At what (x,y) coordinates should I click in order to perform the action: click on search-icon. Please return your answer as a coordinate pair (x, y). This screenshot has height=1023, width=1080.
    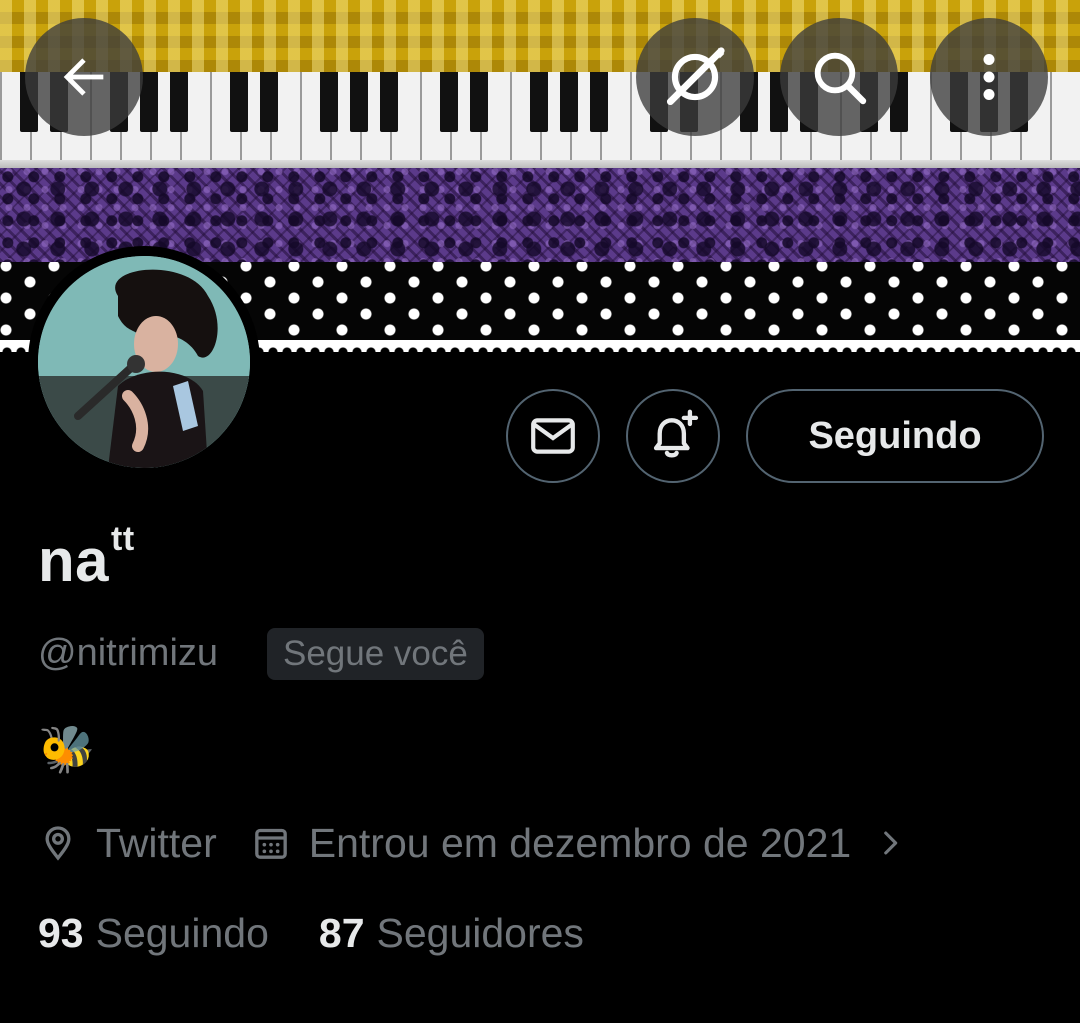
    Looking at the image, I should click on (840, 78).